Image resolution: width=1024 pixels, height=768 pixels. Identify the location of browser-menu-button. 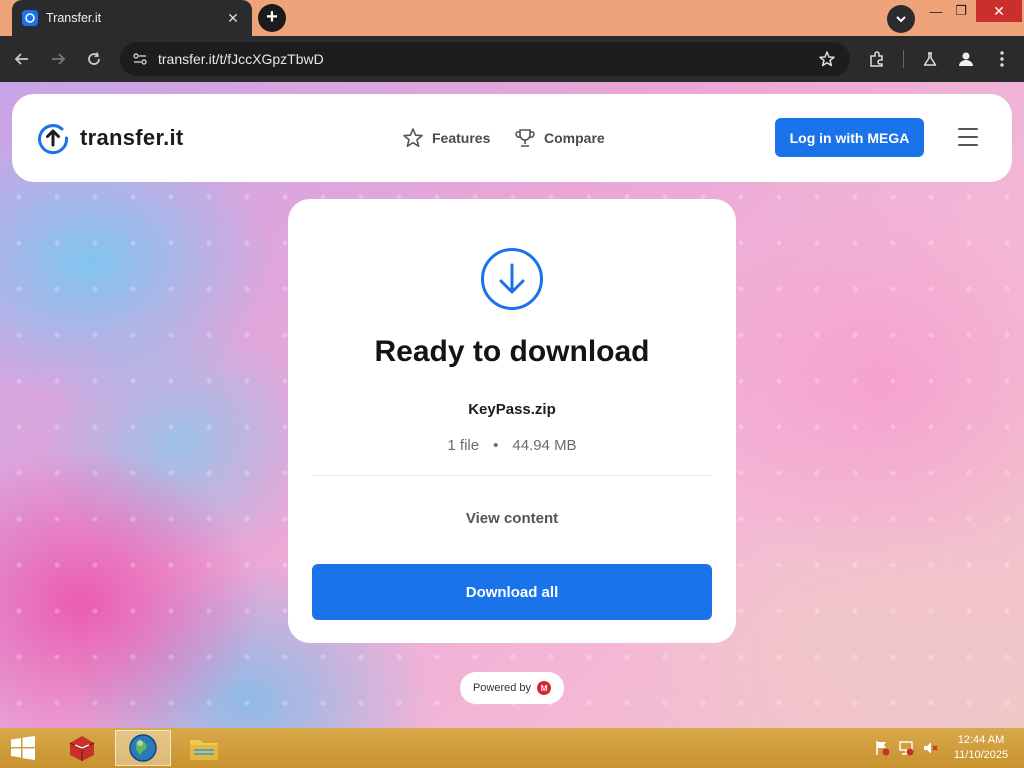
(1002, 59).